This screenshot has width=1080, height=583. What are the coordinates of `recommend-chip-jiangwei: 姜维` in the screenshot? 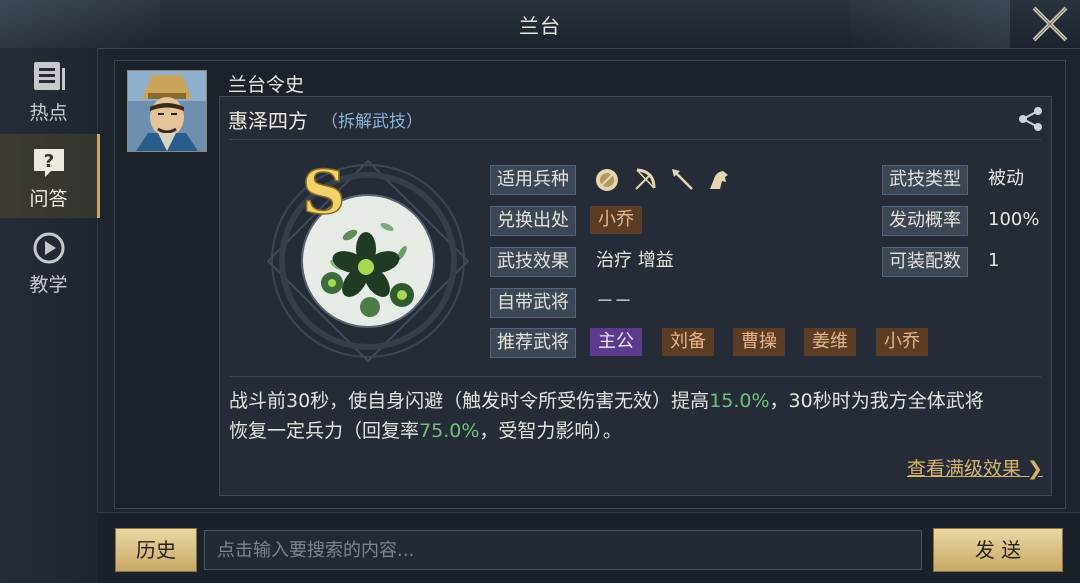 It's located at (830, 342).